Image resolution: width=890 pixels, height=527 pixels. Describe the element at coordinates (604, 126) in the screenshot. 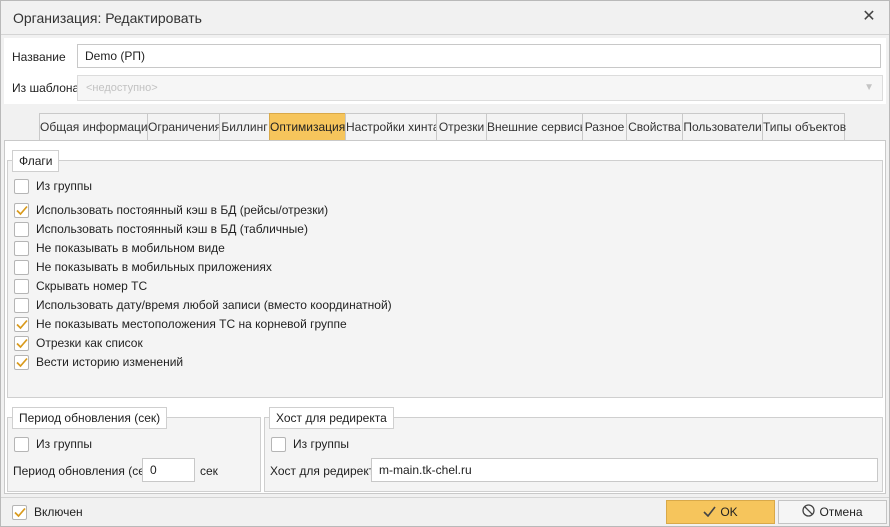

I see `tab-misc: Разное` at that location.